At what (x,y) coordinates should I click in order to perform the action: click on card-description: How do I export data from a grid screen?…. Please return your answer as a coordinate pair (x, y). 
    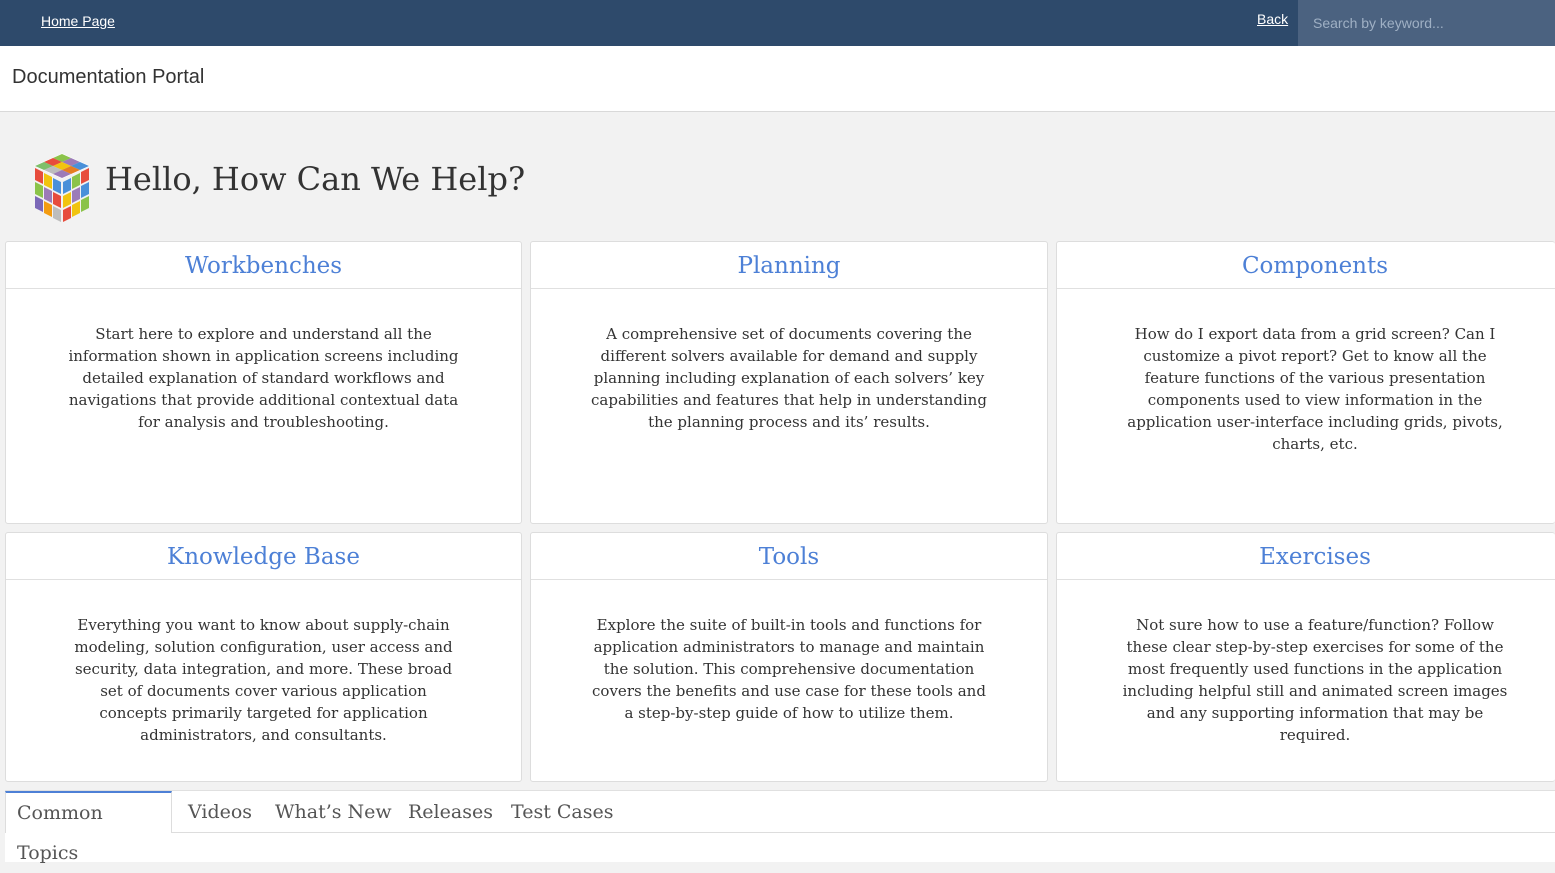
    Looking at the image, I should click on (1315, 389).